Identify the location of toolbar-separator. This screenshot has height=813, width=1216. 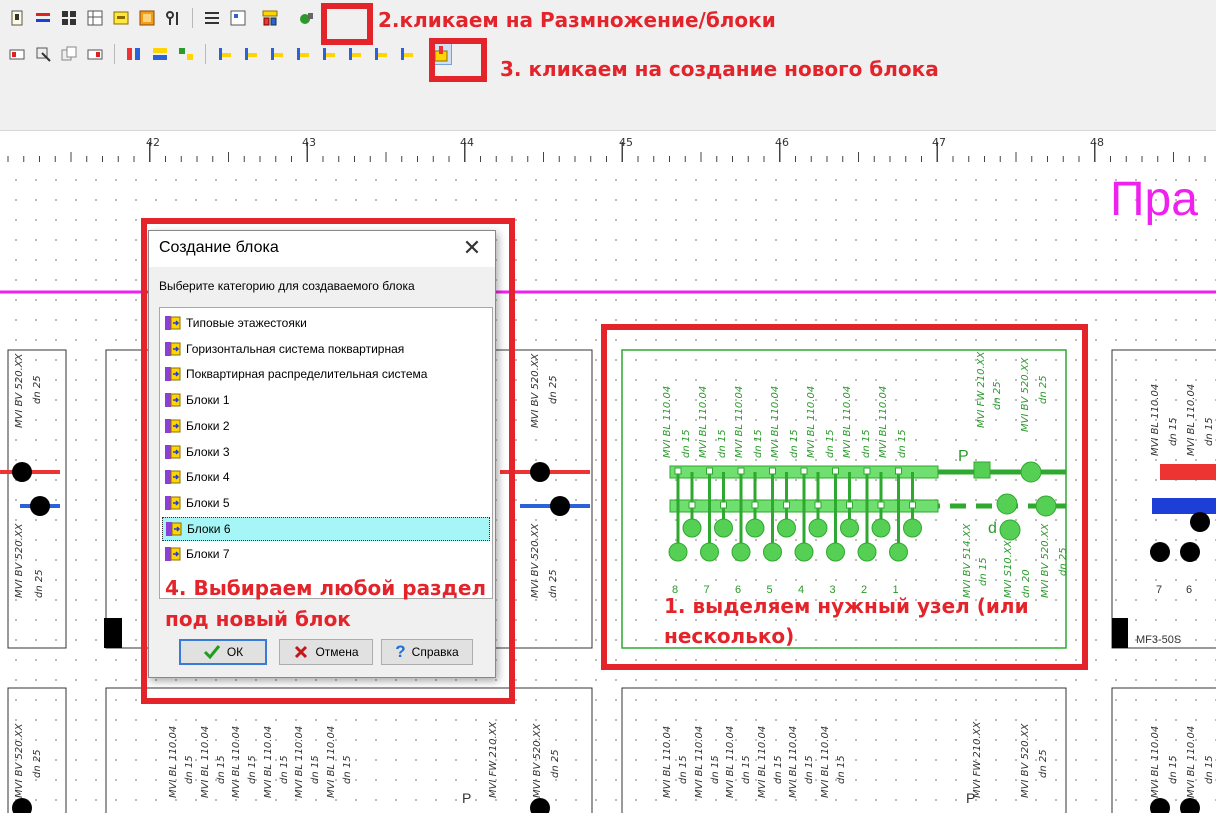
(192, 18).